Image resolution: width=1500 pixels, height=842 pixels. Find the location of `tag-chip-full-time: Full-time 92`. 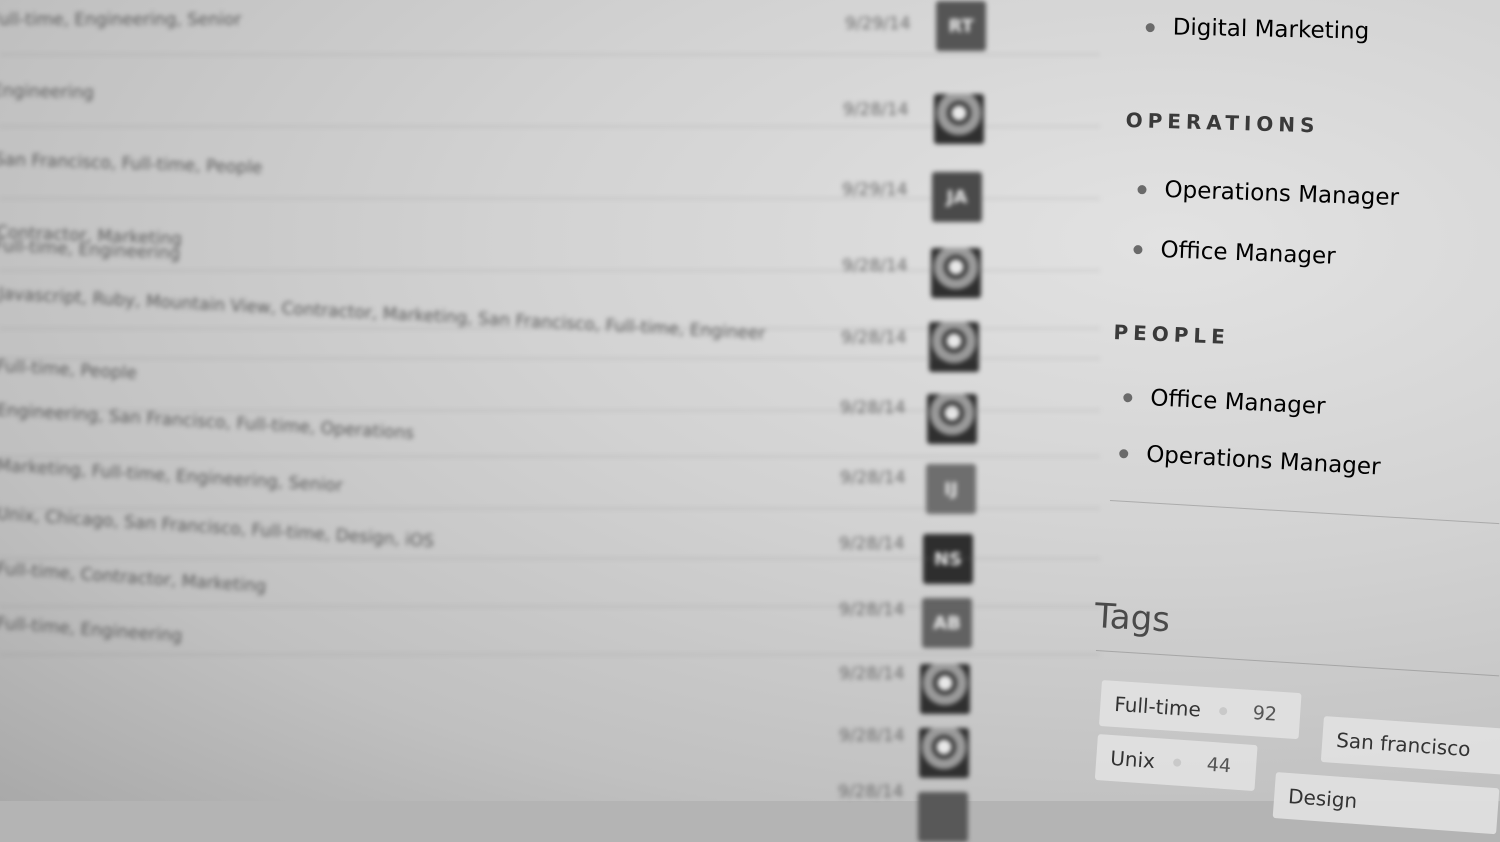

tag-chip-full-time: Full-time 92 is located at coordinates (1200, 710).